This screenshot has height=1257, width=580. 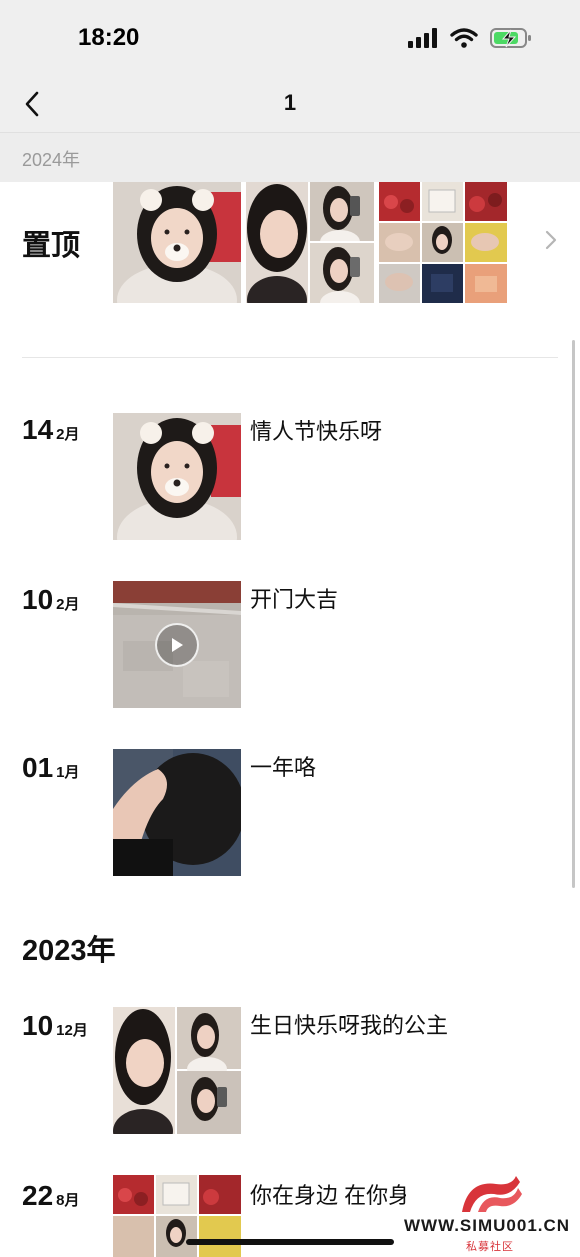 I want to click on sticky-year-label: 2024年, so click(x=51, y=160).